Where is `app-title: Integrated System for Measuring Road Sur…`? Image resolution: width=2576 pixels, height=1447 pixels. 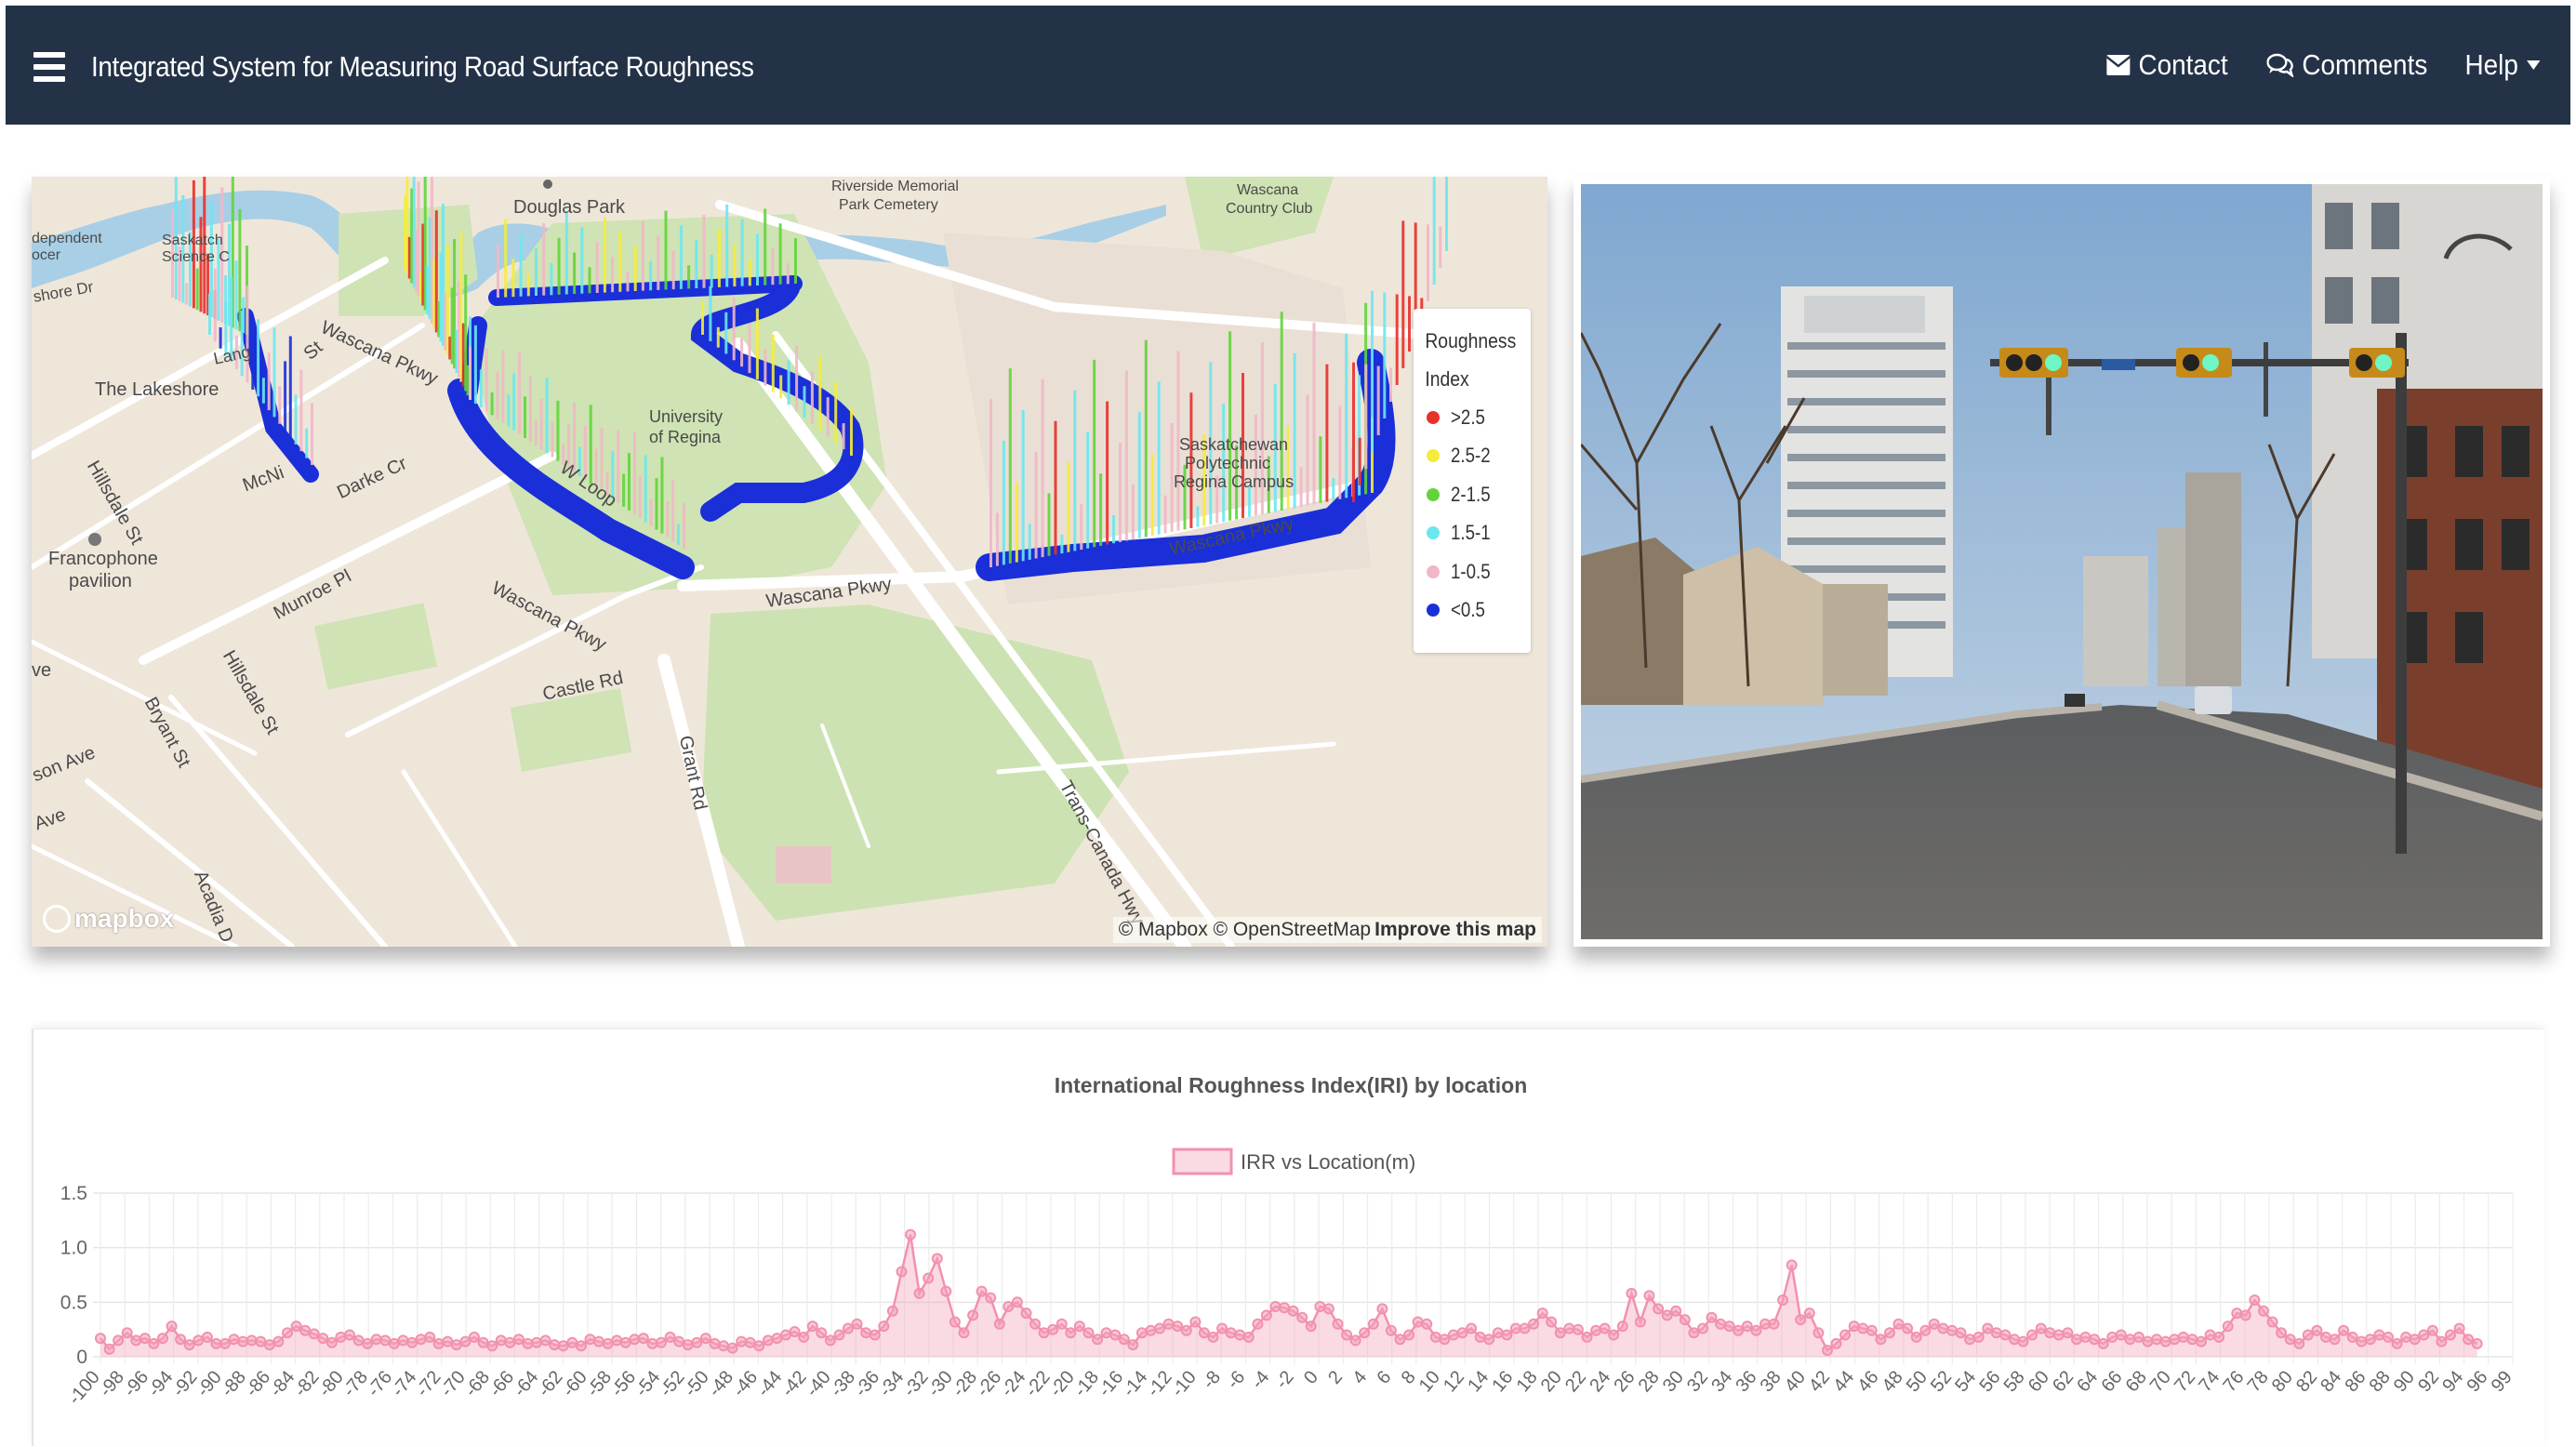
app-title: Integrated System for Measuring Road Sur… is located at coordinates (422, 65).